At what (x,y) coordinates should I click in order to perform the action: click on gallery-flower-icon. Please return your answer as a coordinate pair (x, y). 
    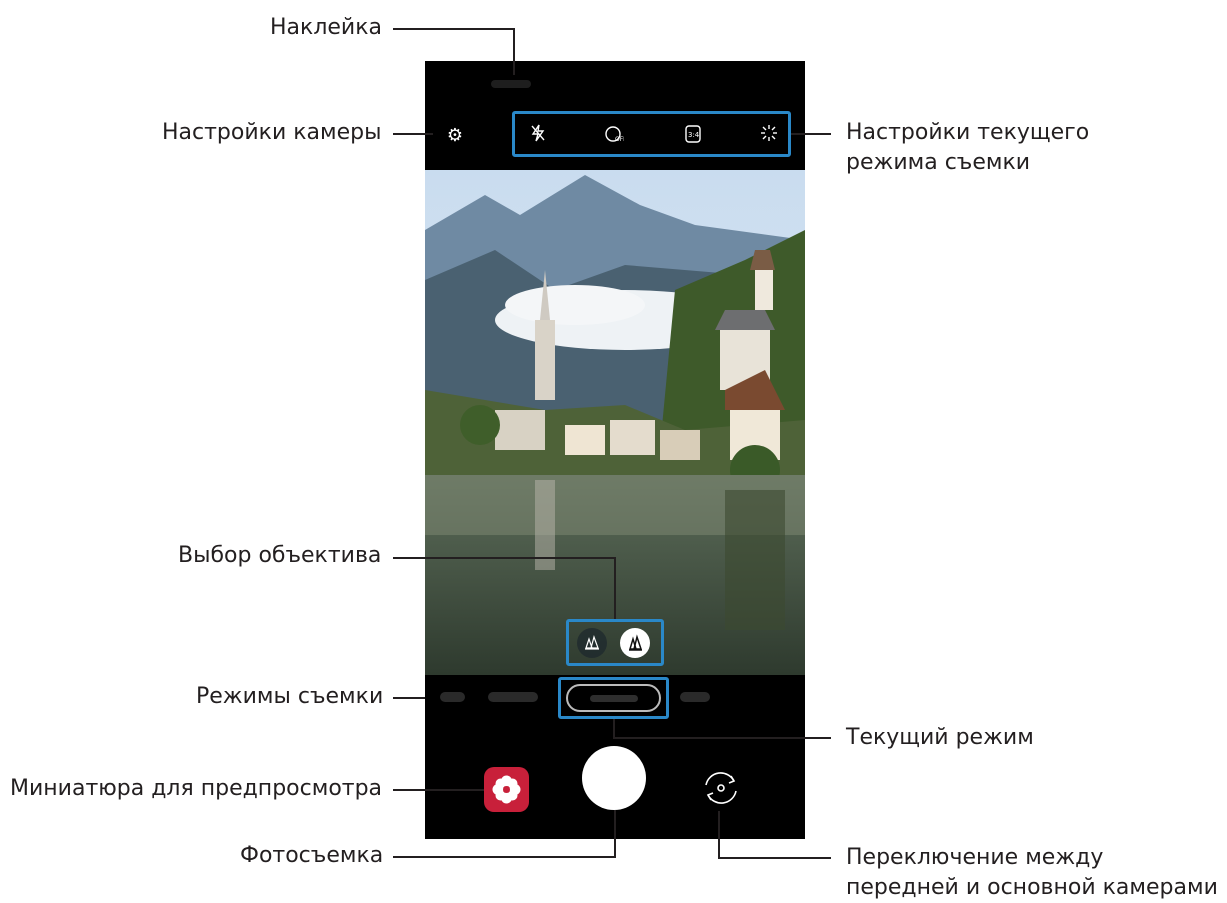
    Looking at the image, I should click on (506, 789).